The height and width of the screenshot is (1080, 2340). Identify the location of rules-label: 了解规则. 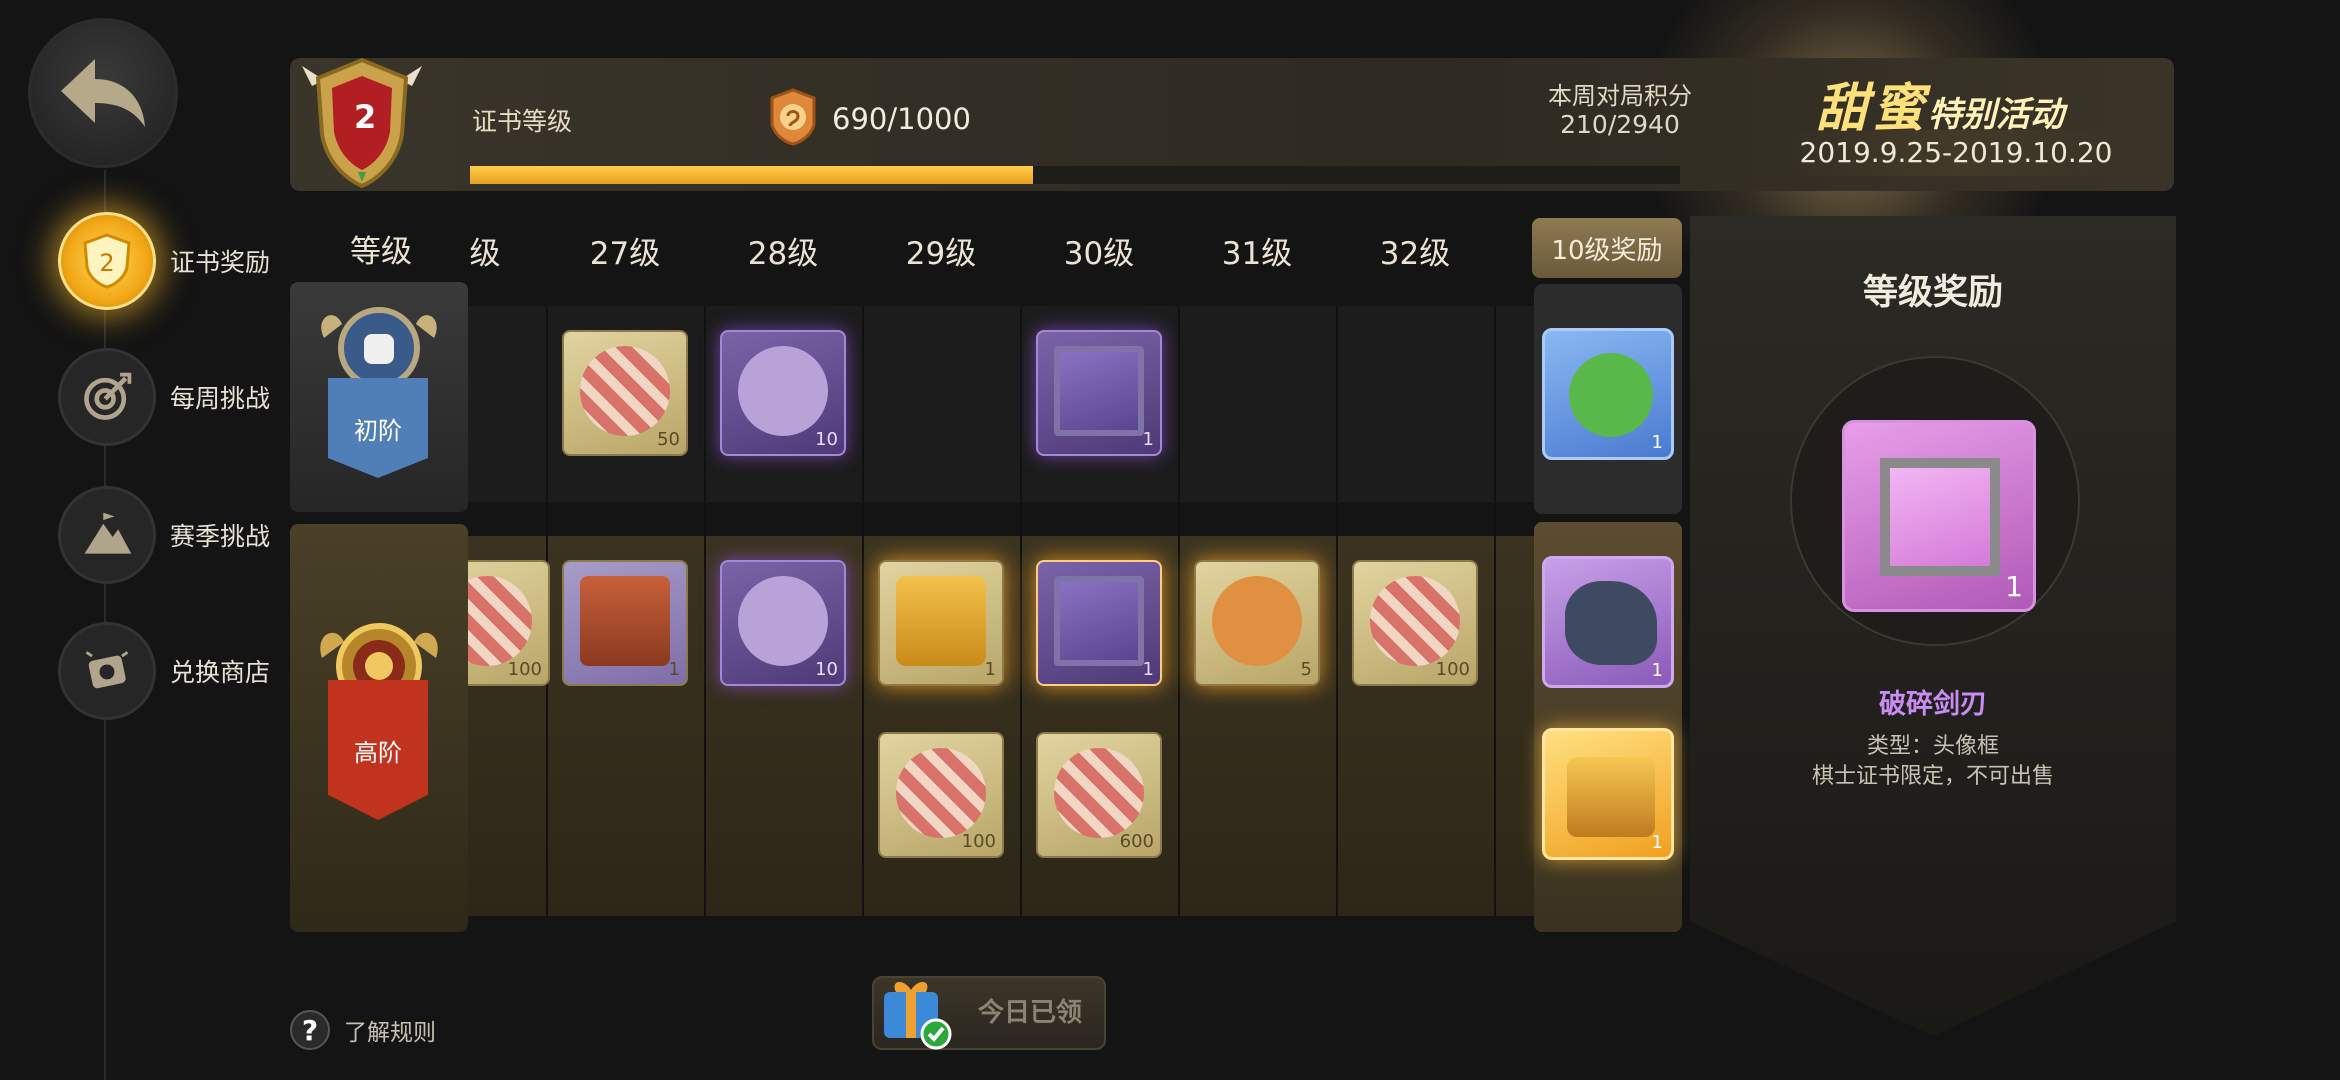
(390, 1033).